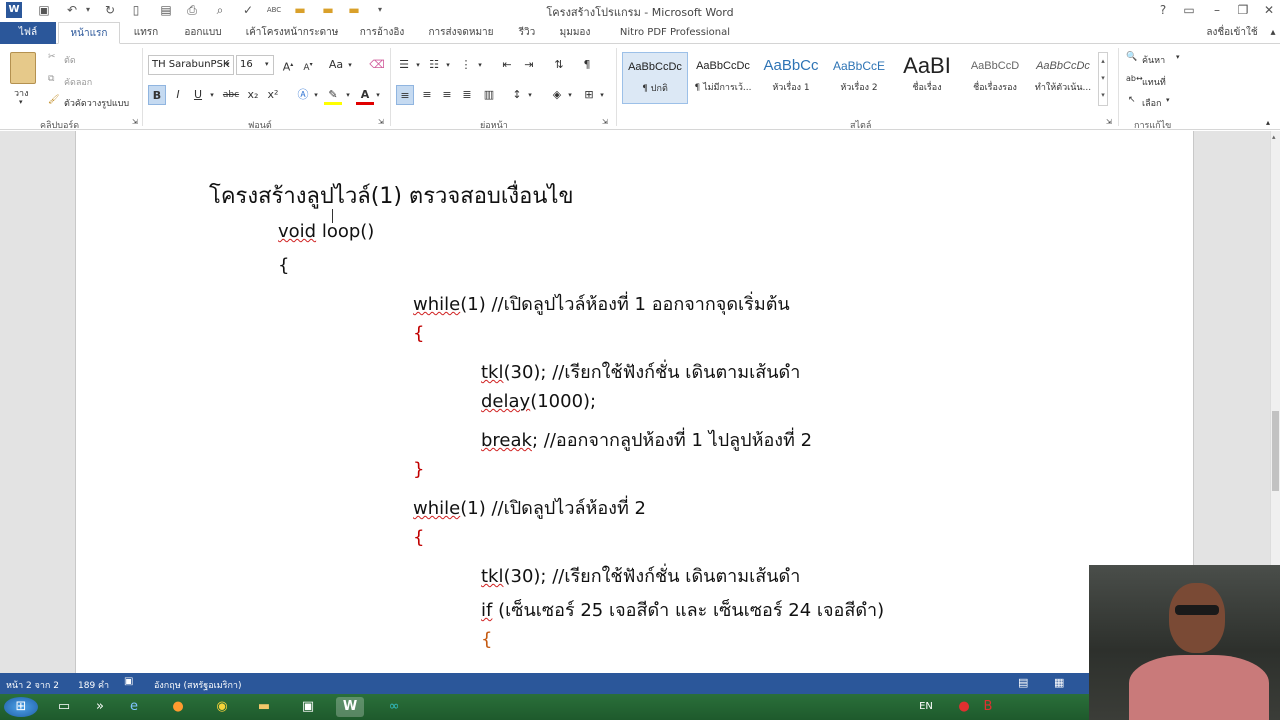 The height and width of the screenshot is (720, 1280). Describe the element at coordinates (1275, 451) in the screenshot. I see `scrollbar-thumb` at that location.